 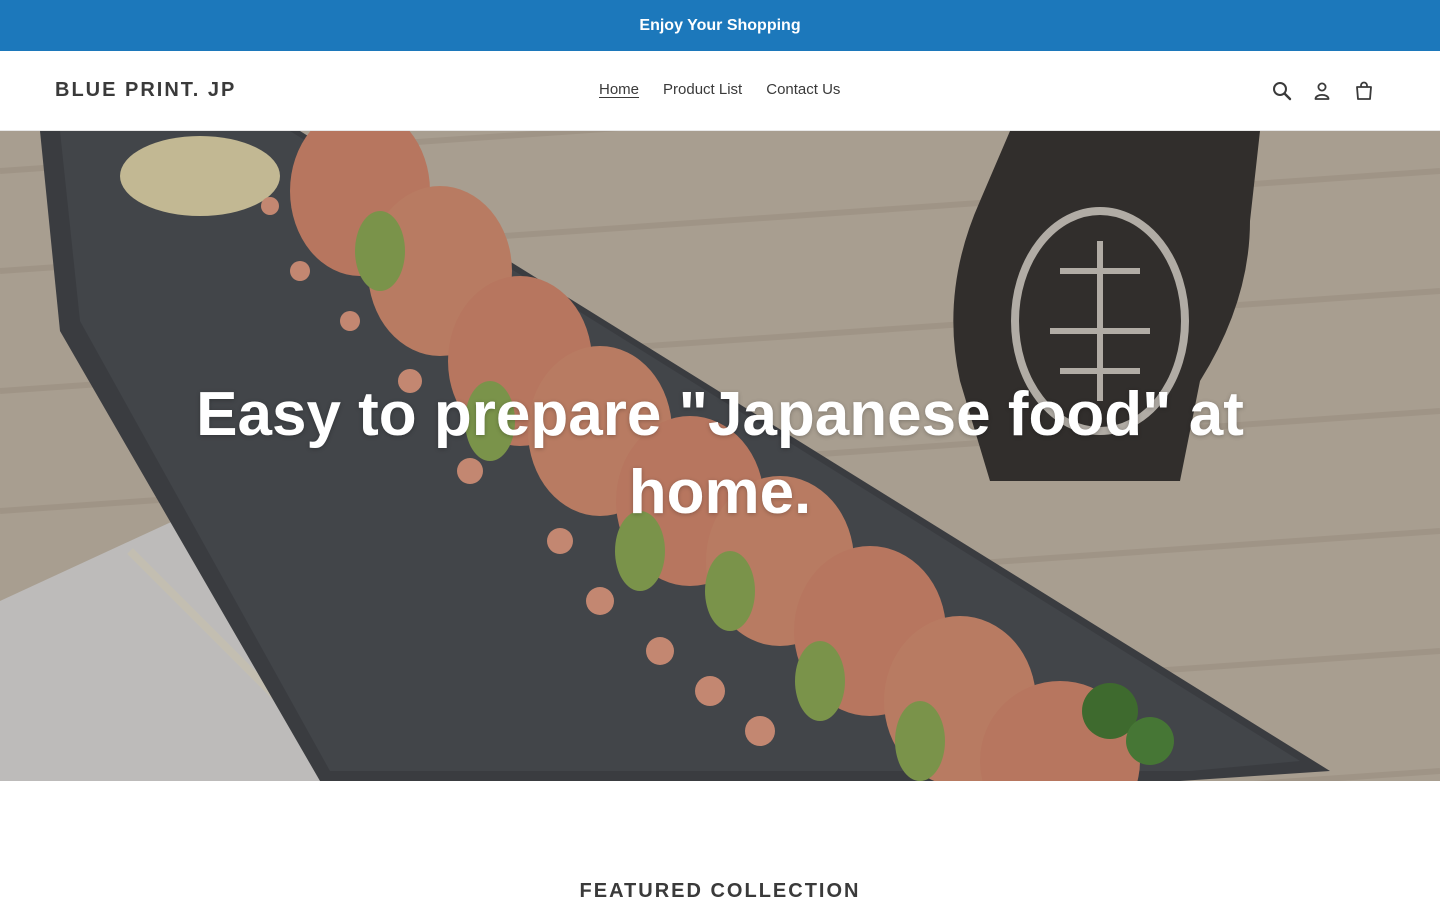 I want to click on account-icon, so click(x=1322, y=91).